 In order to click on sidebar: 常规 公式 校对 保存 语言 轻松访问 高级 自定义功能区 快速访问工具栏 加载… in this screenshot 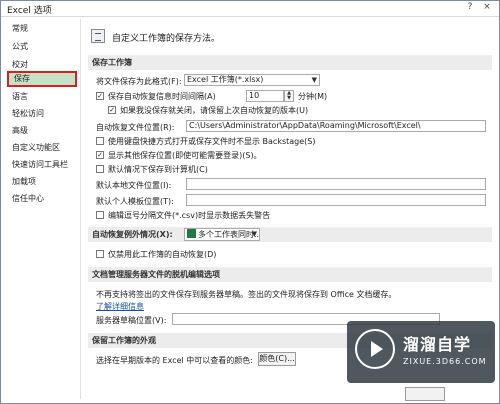, I will do `click(43, 209)`.